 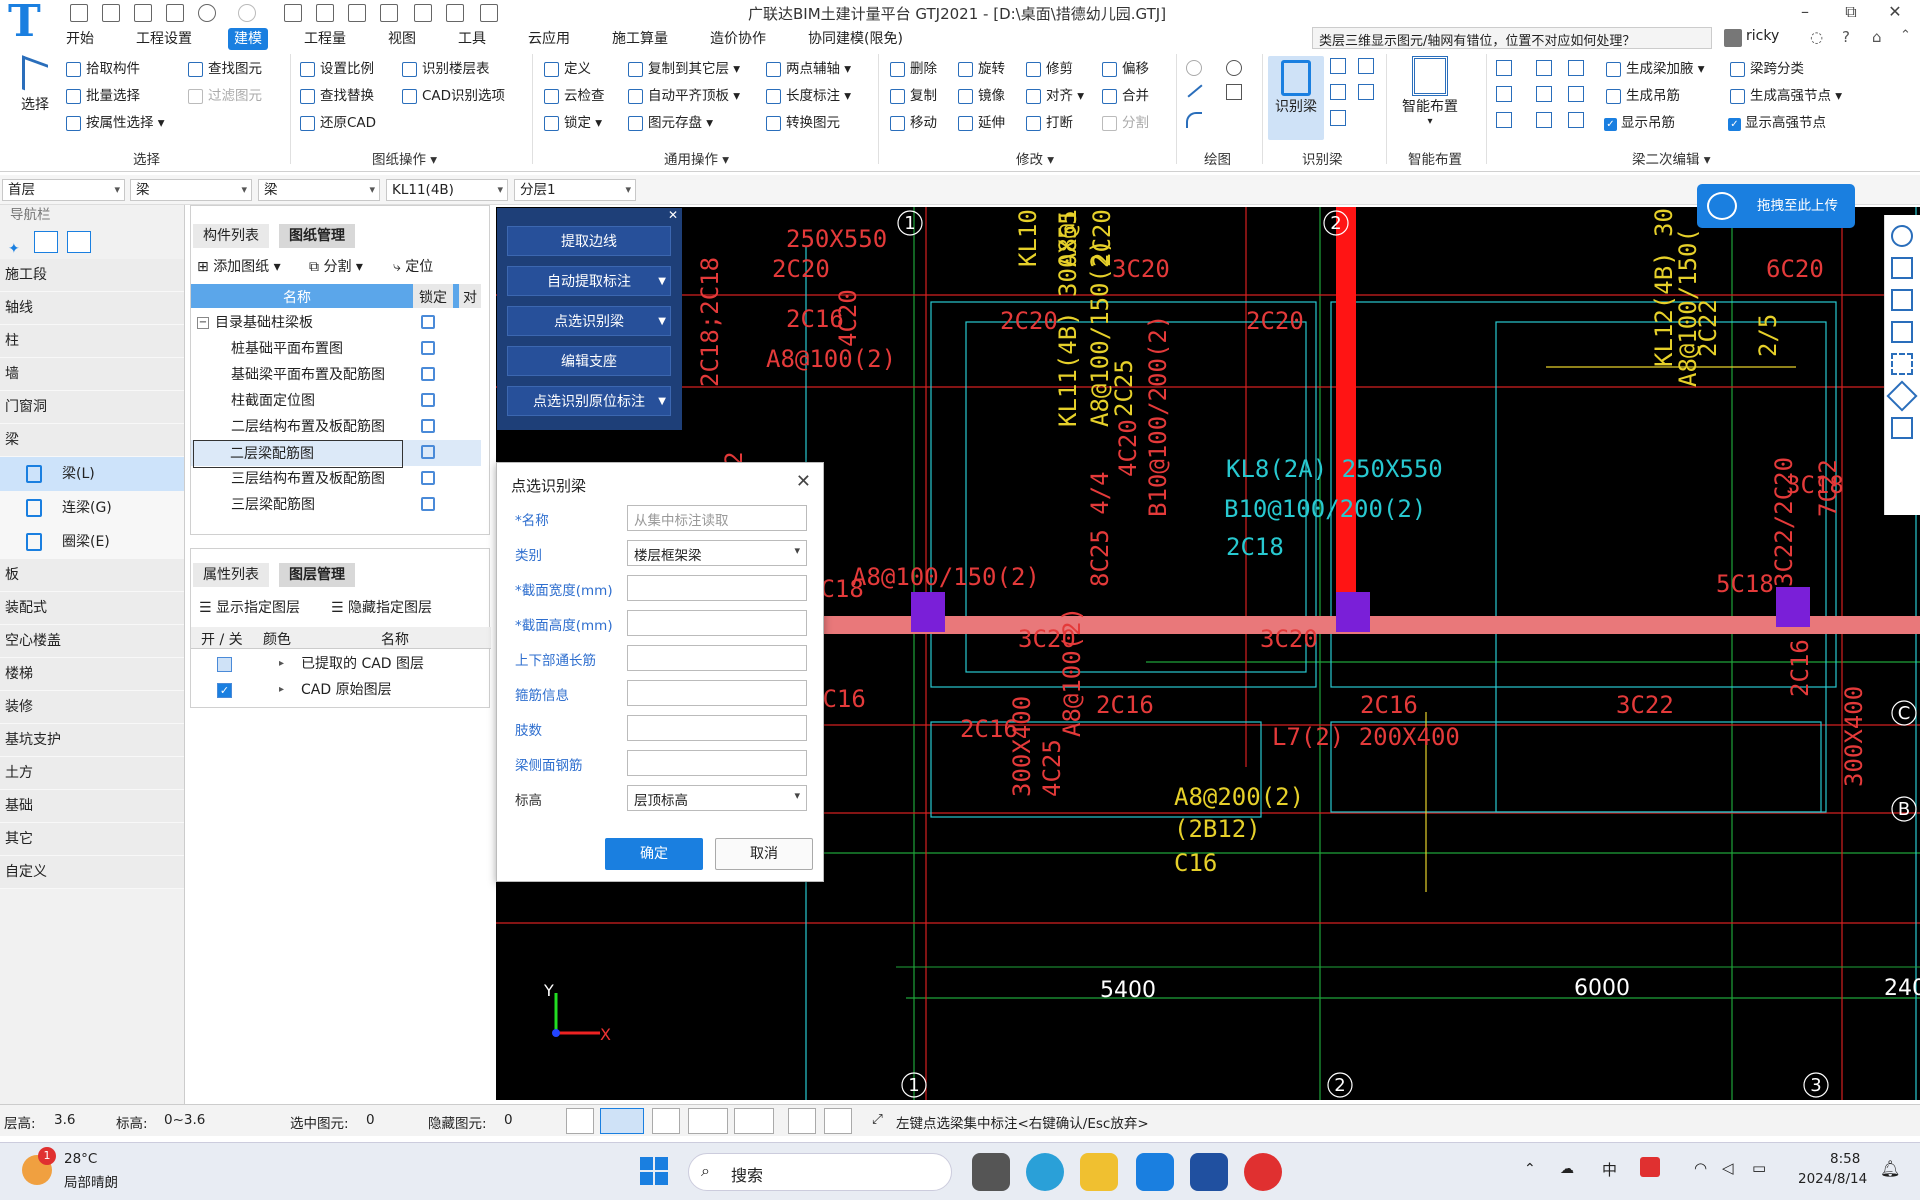 What do you see at coordinates (802, 123) in the screenshot?
I see `convert-element-button: 转换图元` at bounding box center [802, 123].